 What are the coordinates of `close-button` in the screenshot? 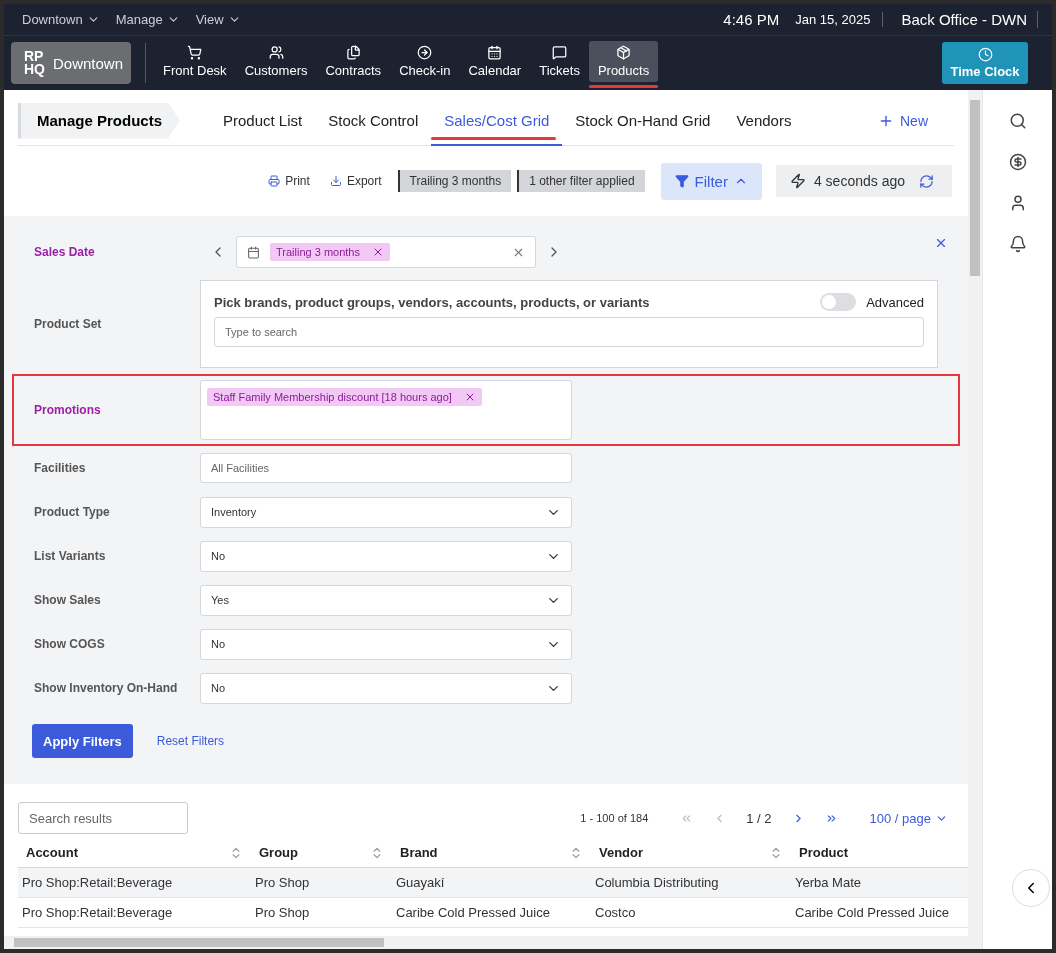 It's located at (941, 243).